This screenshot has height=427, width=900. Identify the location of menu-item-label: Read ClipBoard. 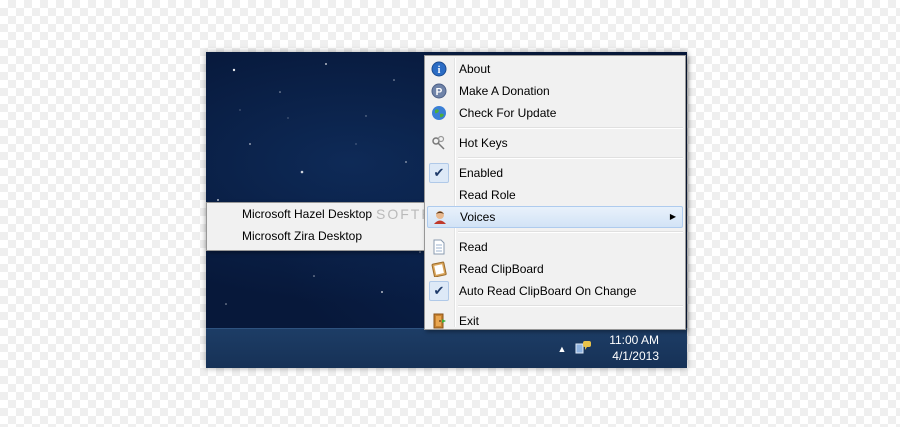
(501, 269).